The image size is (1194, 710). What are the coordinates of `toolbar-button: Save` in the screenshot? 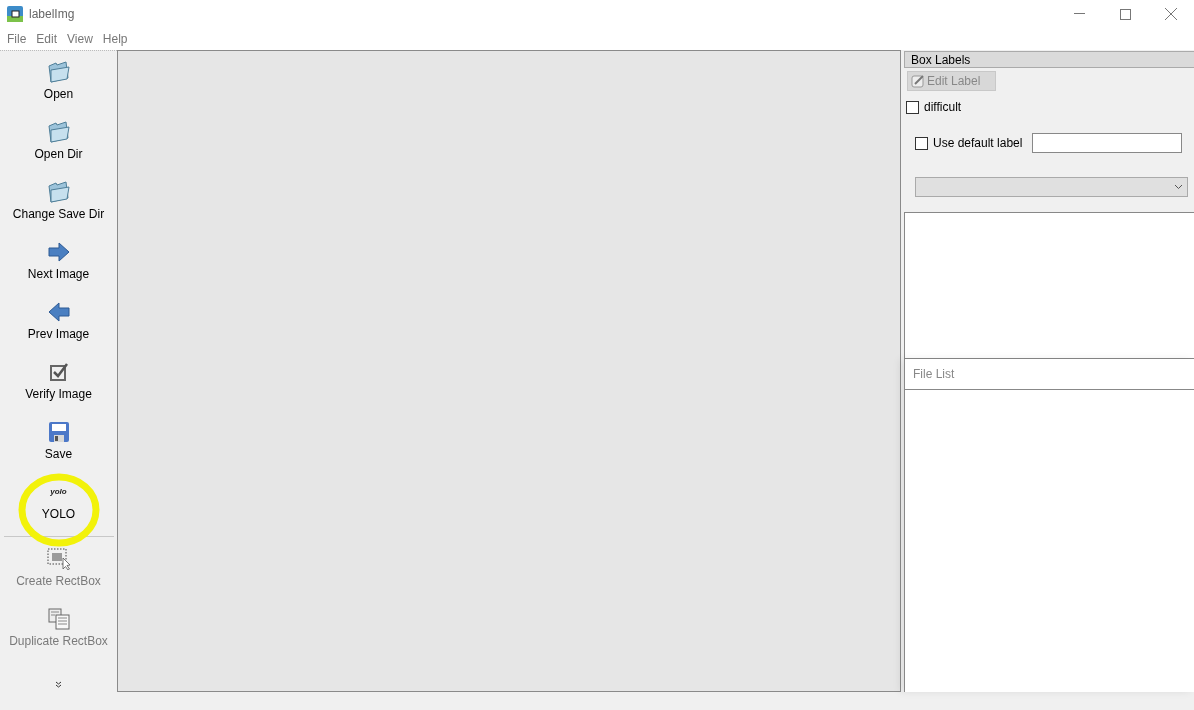 It's located at (58, 443).